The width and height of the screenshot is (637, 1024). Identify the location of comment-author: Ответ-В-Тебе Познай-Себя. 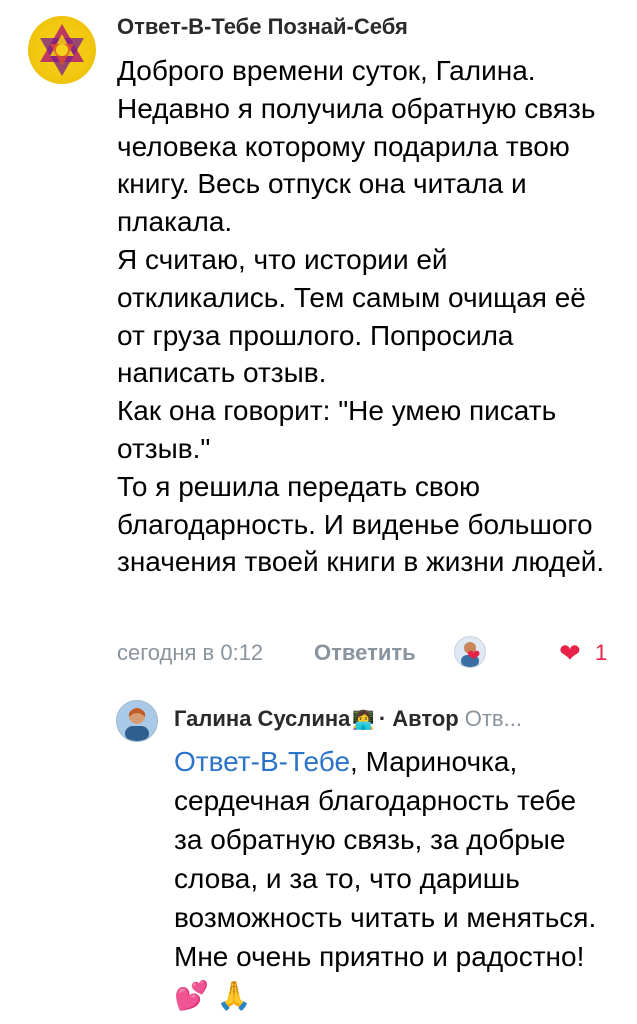
(262, 27).